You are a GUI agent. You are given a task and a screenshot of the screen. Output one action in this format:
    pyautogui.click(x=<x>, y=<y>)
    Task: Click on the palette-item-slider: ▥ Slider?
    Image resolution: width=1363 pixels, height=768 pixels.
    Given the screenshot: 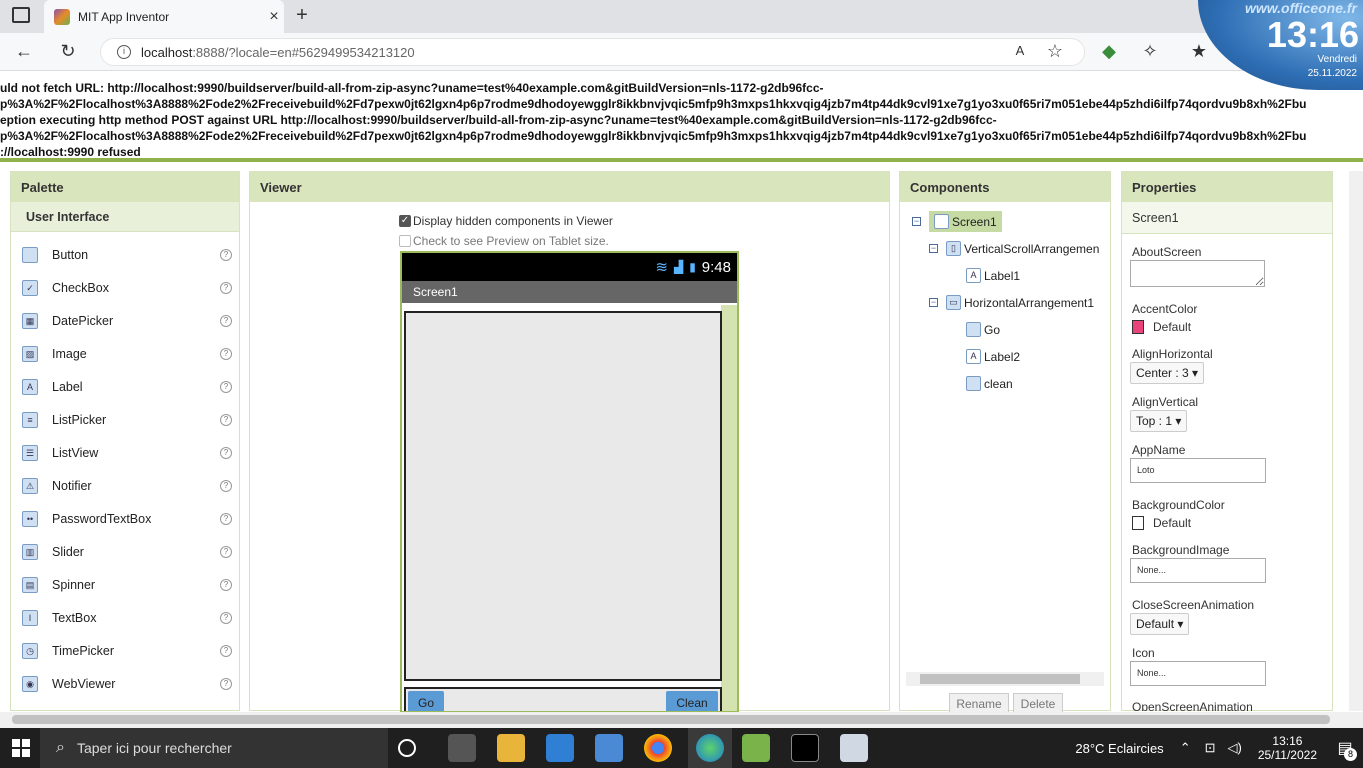 What is the action you would take?
    pyautogui.click(x=127, y=552)
    